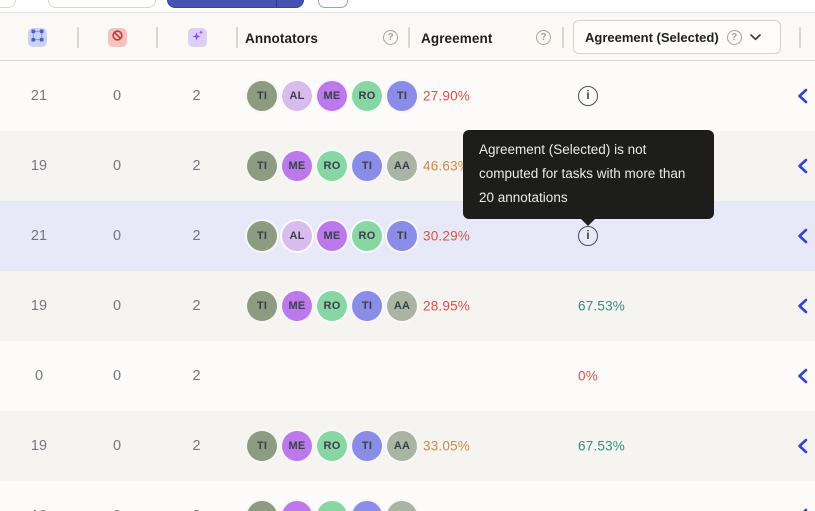  Describe the element at coordinates (652, 37) in the screenshot. I see `agreement-selected-label: Agreement (Selected)` at that location.